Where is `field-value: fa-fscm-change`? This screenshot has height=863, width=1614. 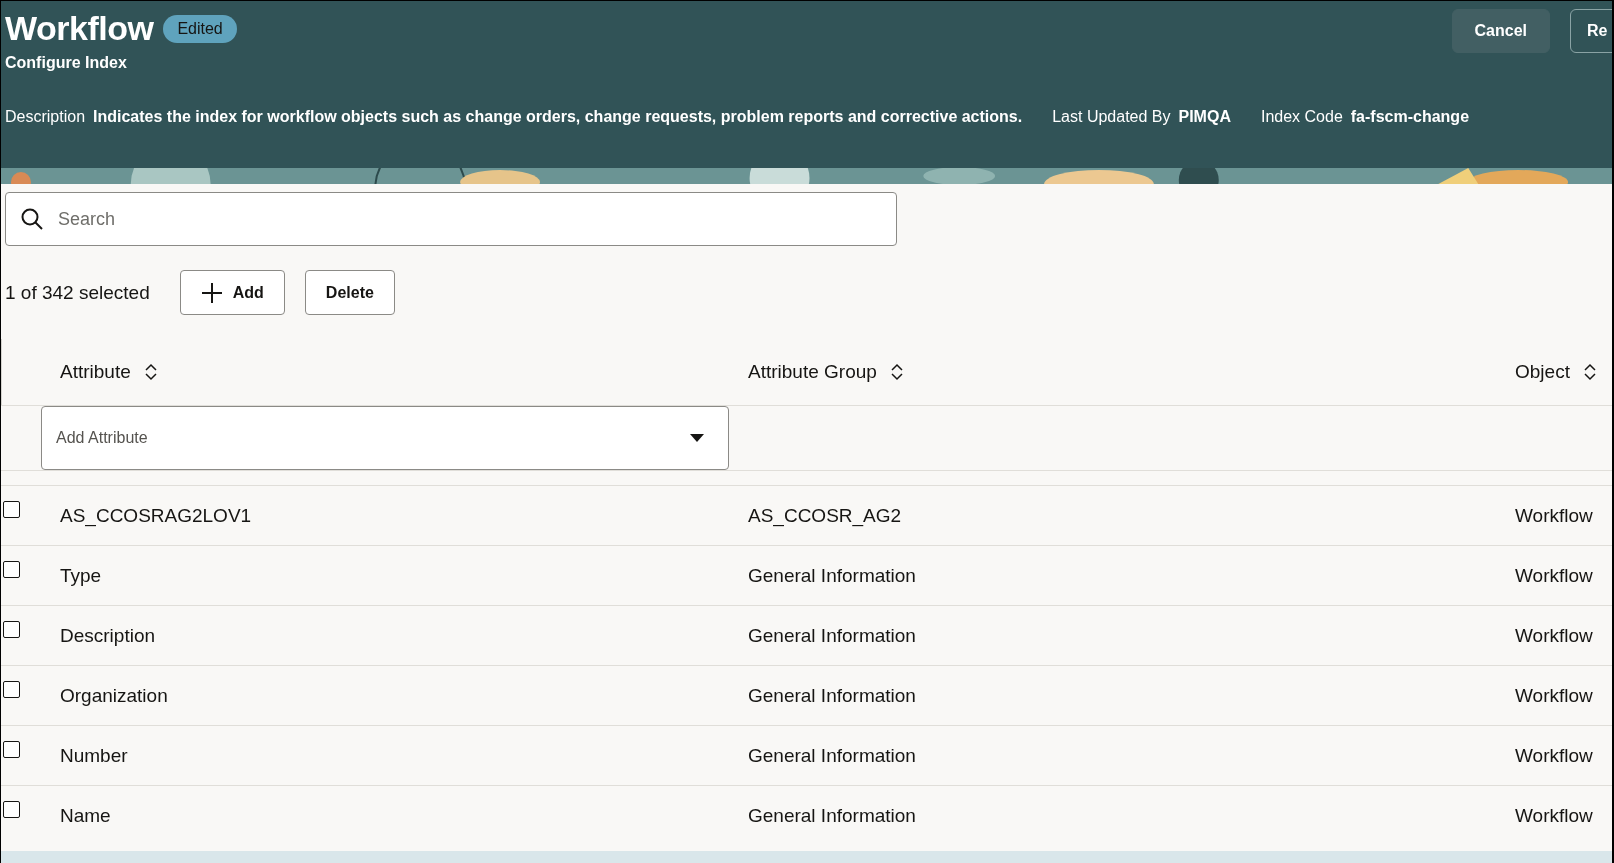 field-value: fa-fscm-change is located at coordinates (1410, 117).